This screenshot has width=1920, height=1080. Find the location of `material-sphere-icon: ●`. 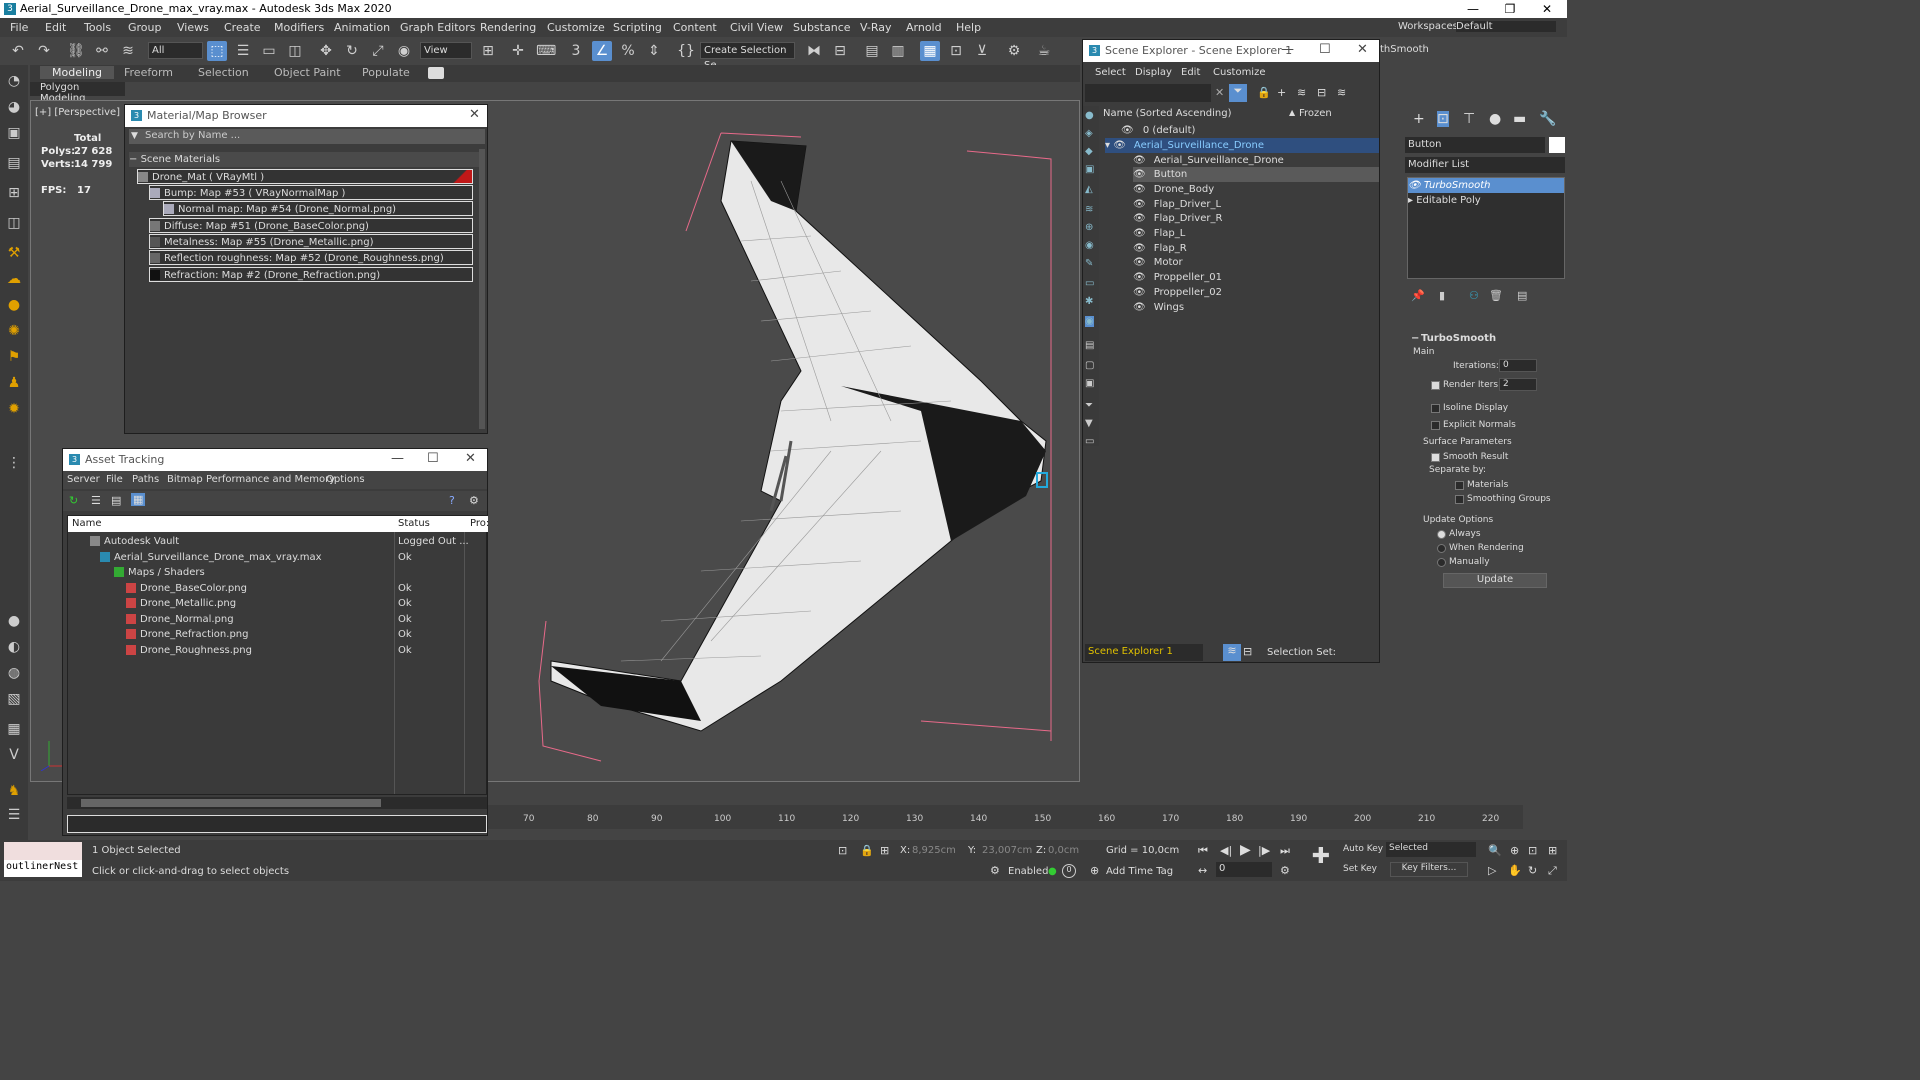

material-sphere-icon: ● is located at coordinates (14, 623).